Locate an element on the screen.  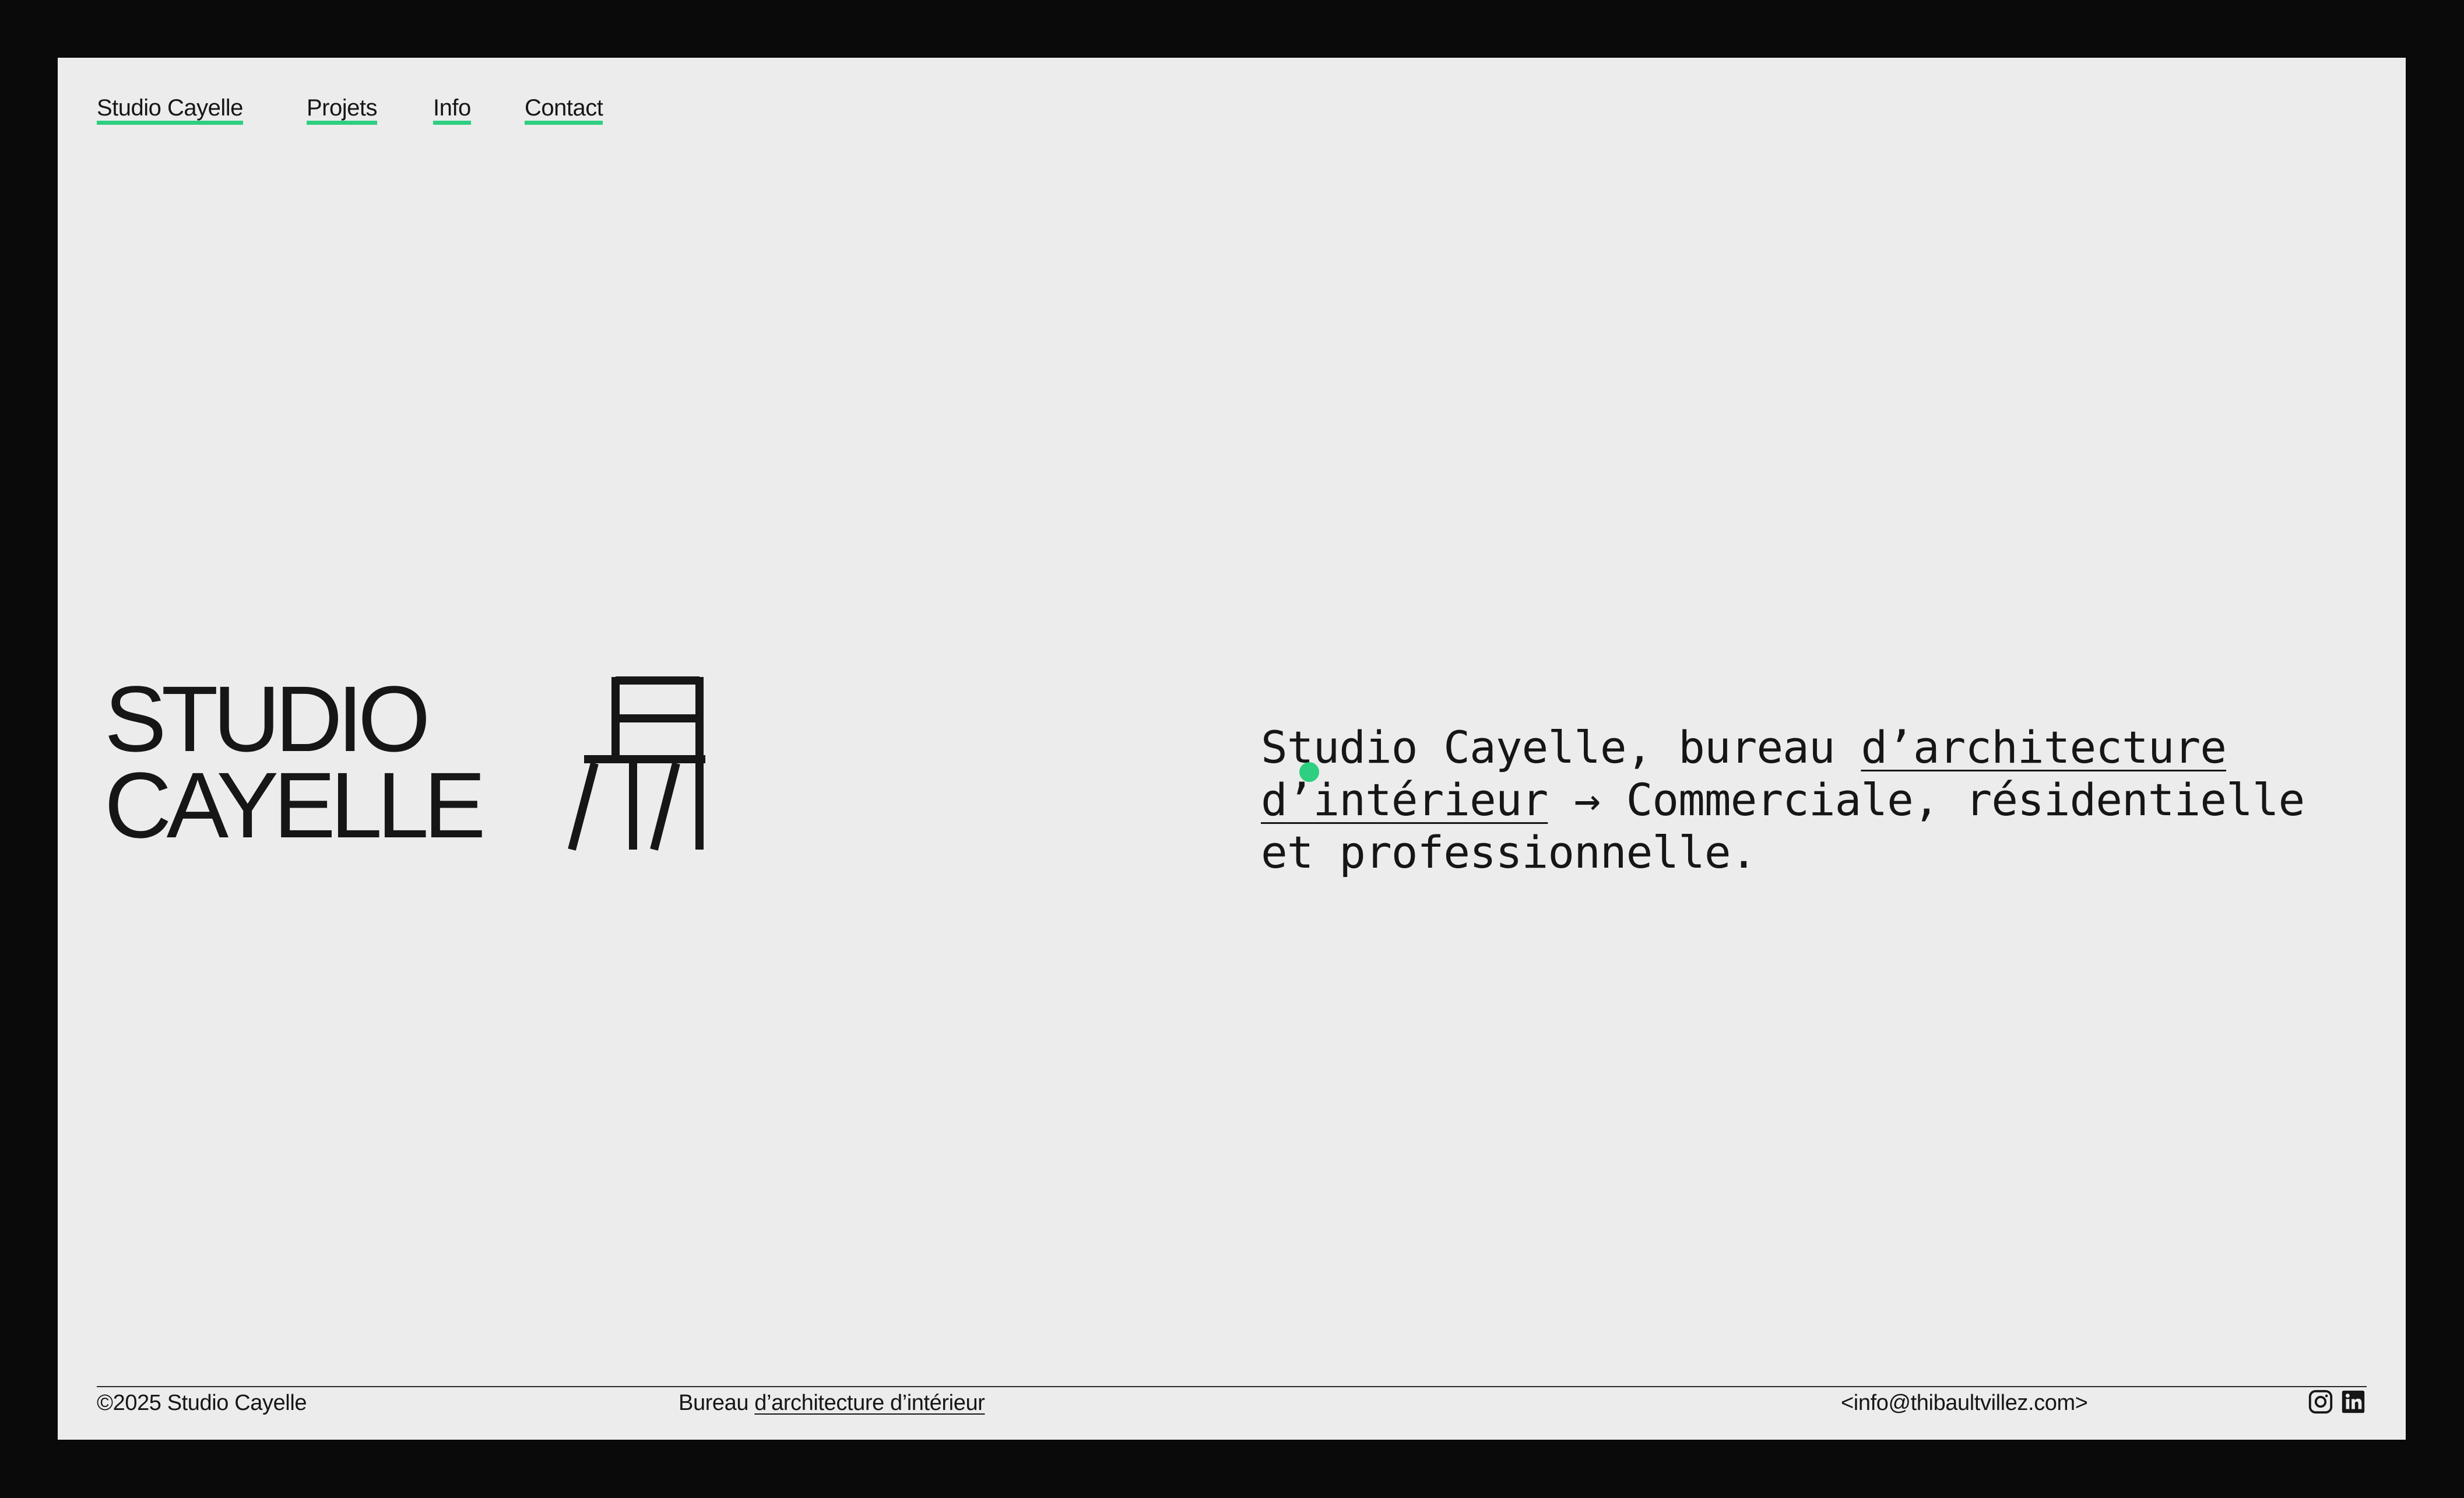
nav-item-contact: Contact is located at coordinates (564, 110).